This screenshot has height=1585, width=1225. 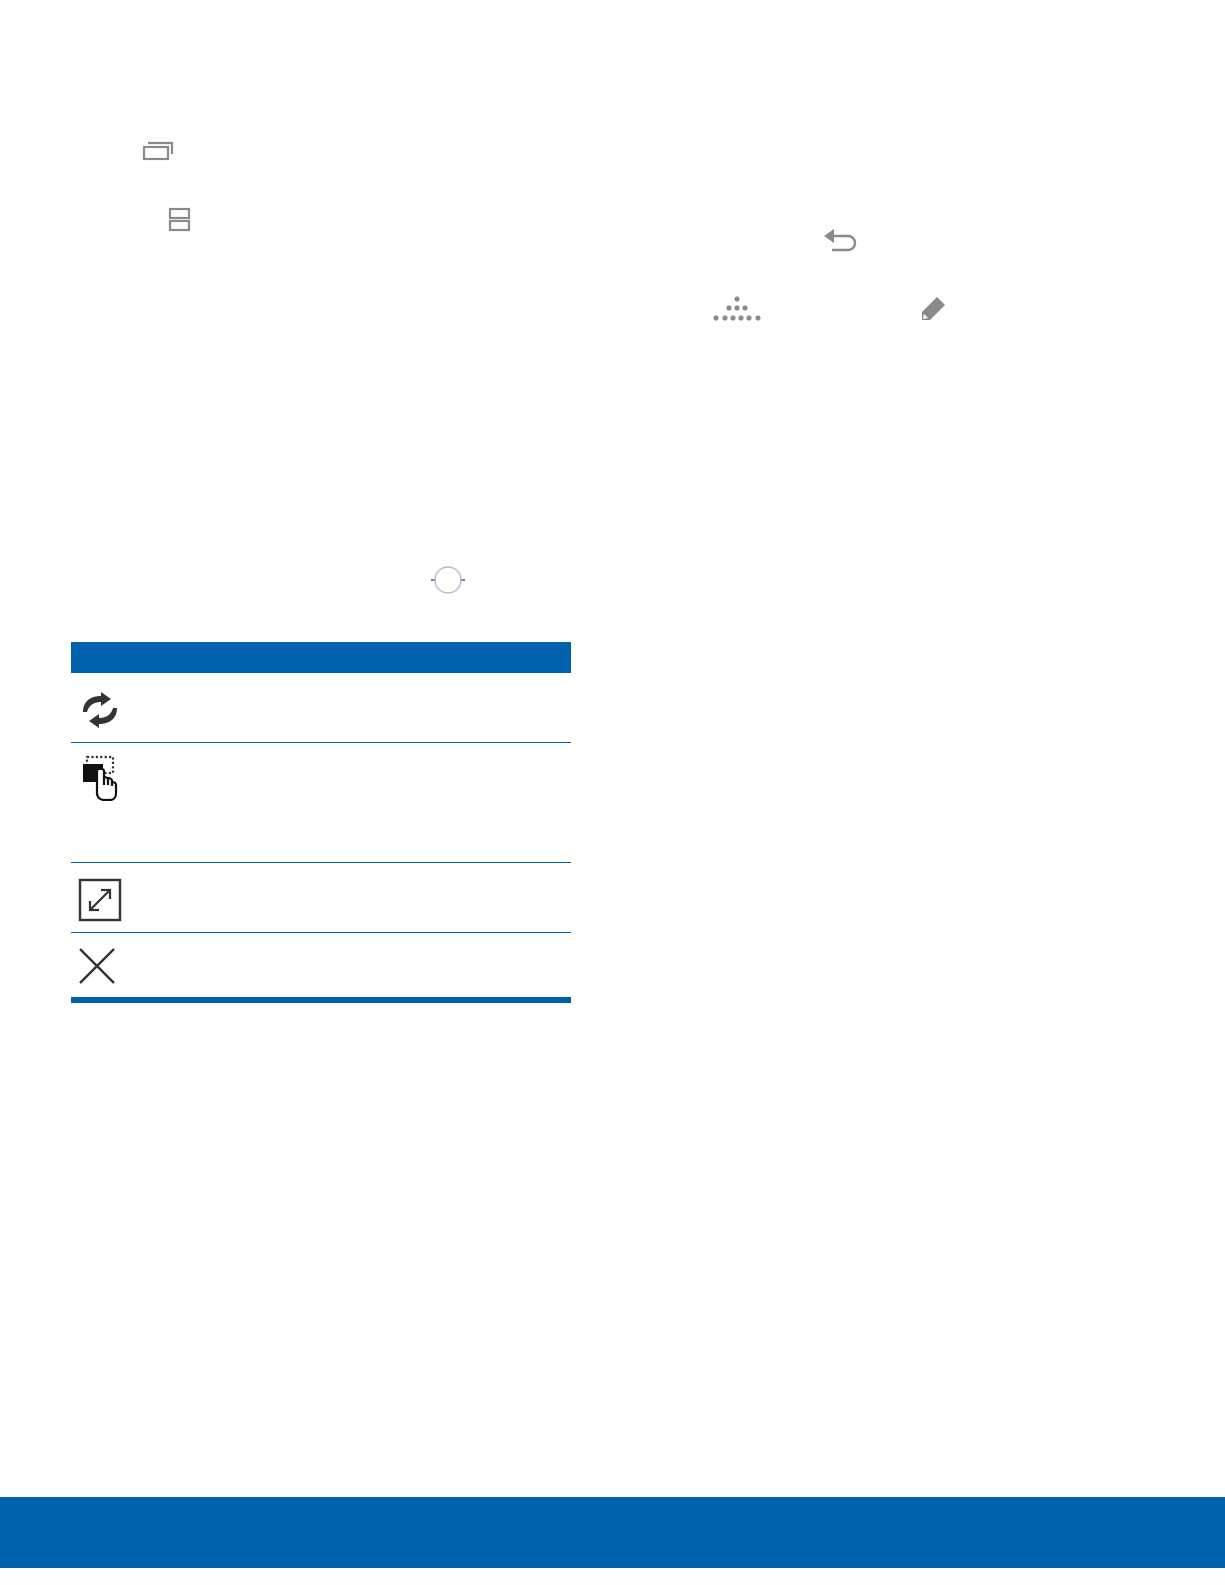 I want to click on recent-apps-icon, so click(x=157, y=151).